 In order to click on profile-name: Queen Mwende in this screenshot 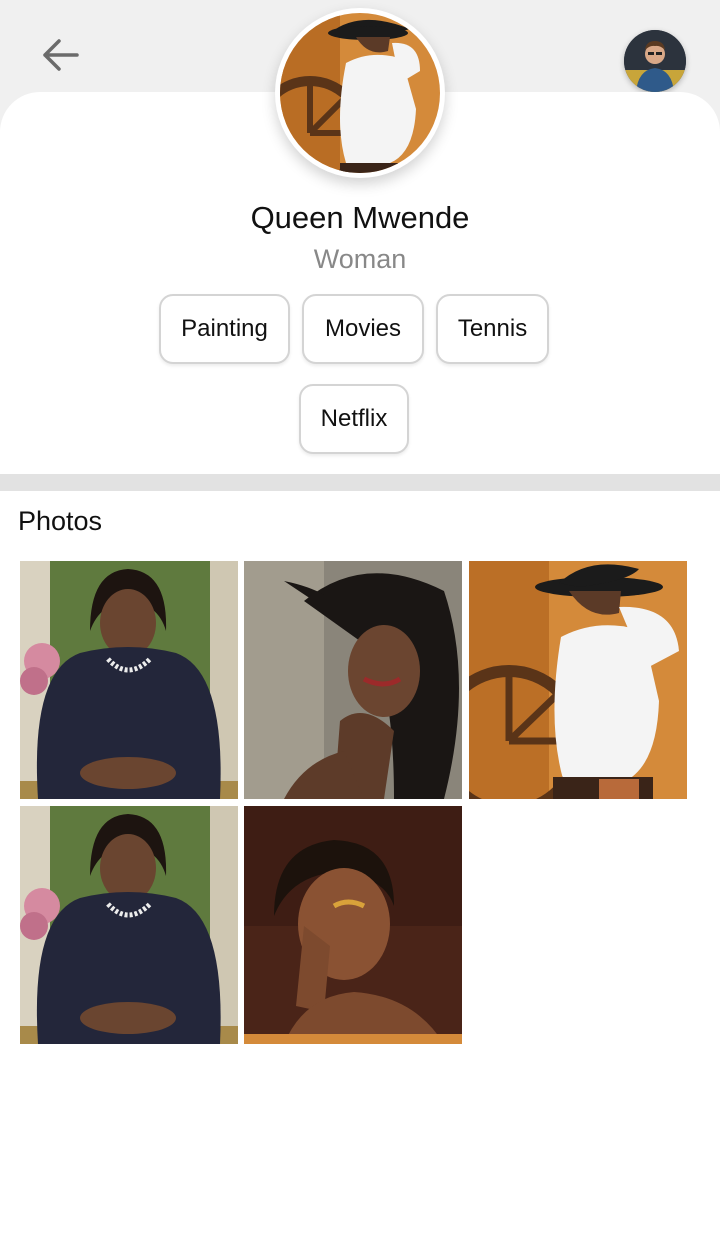, I will do `click(360, 217)`.